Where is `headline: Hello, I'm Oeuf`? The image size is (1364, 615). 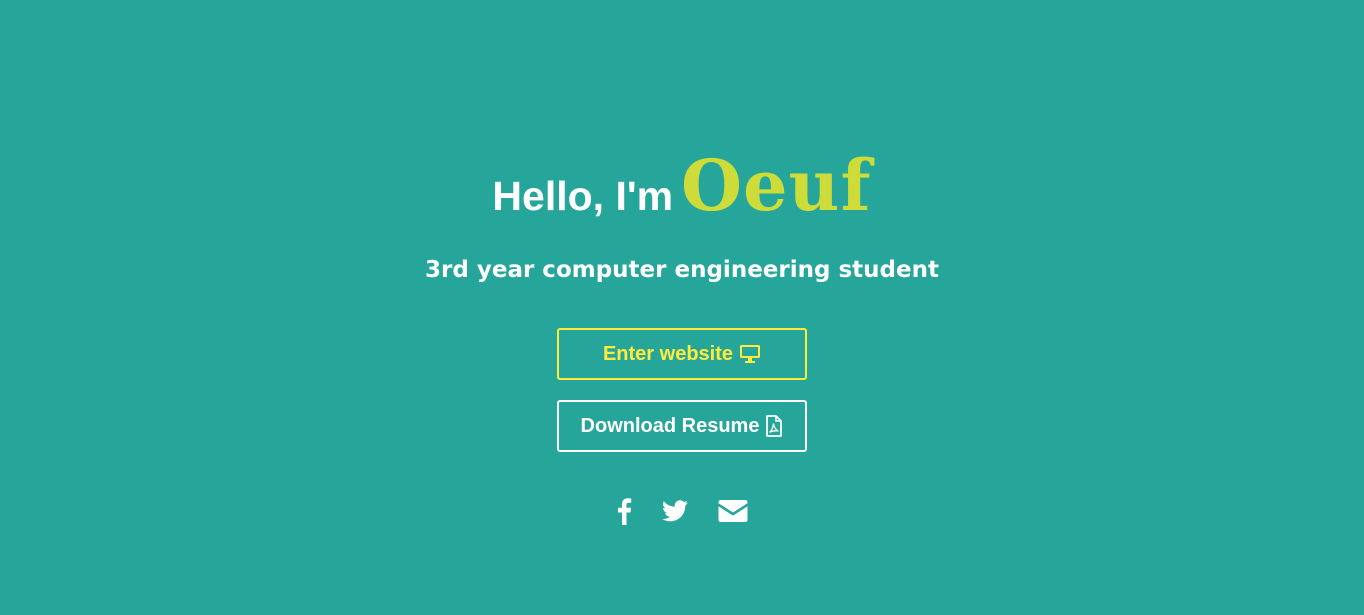 headline: Hello, I'm Oeuf is located at coordinates (682, 186).